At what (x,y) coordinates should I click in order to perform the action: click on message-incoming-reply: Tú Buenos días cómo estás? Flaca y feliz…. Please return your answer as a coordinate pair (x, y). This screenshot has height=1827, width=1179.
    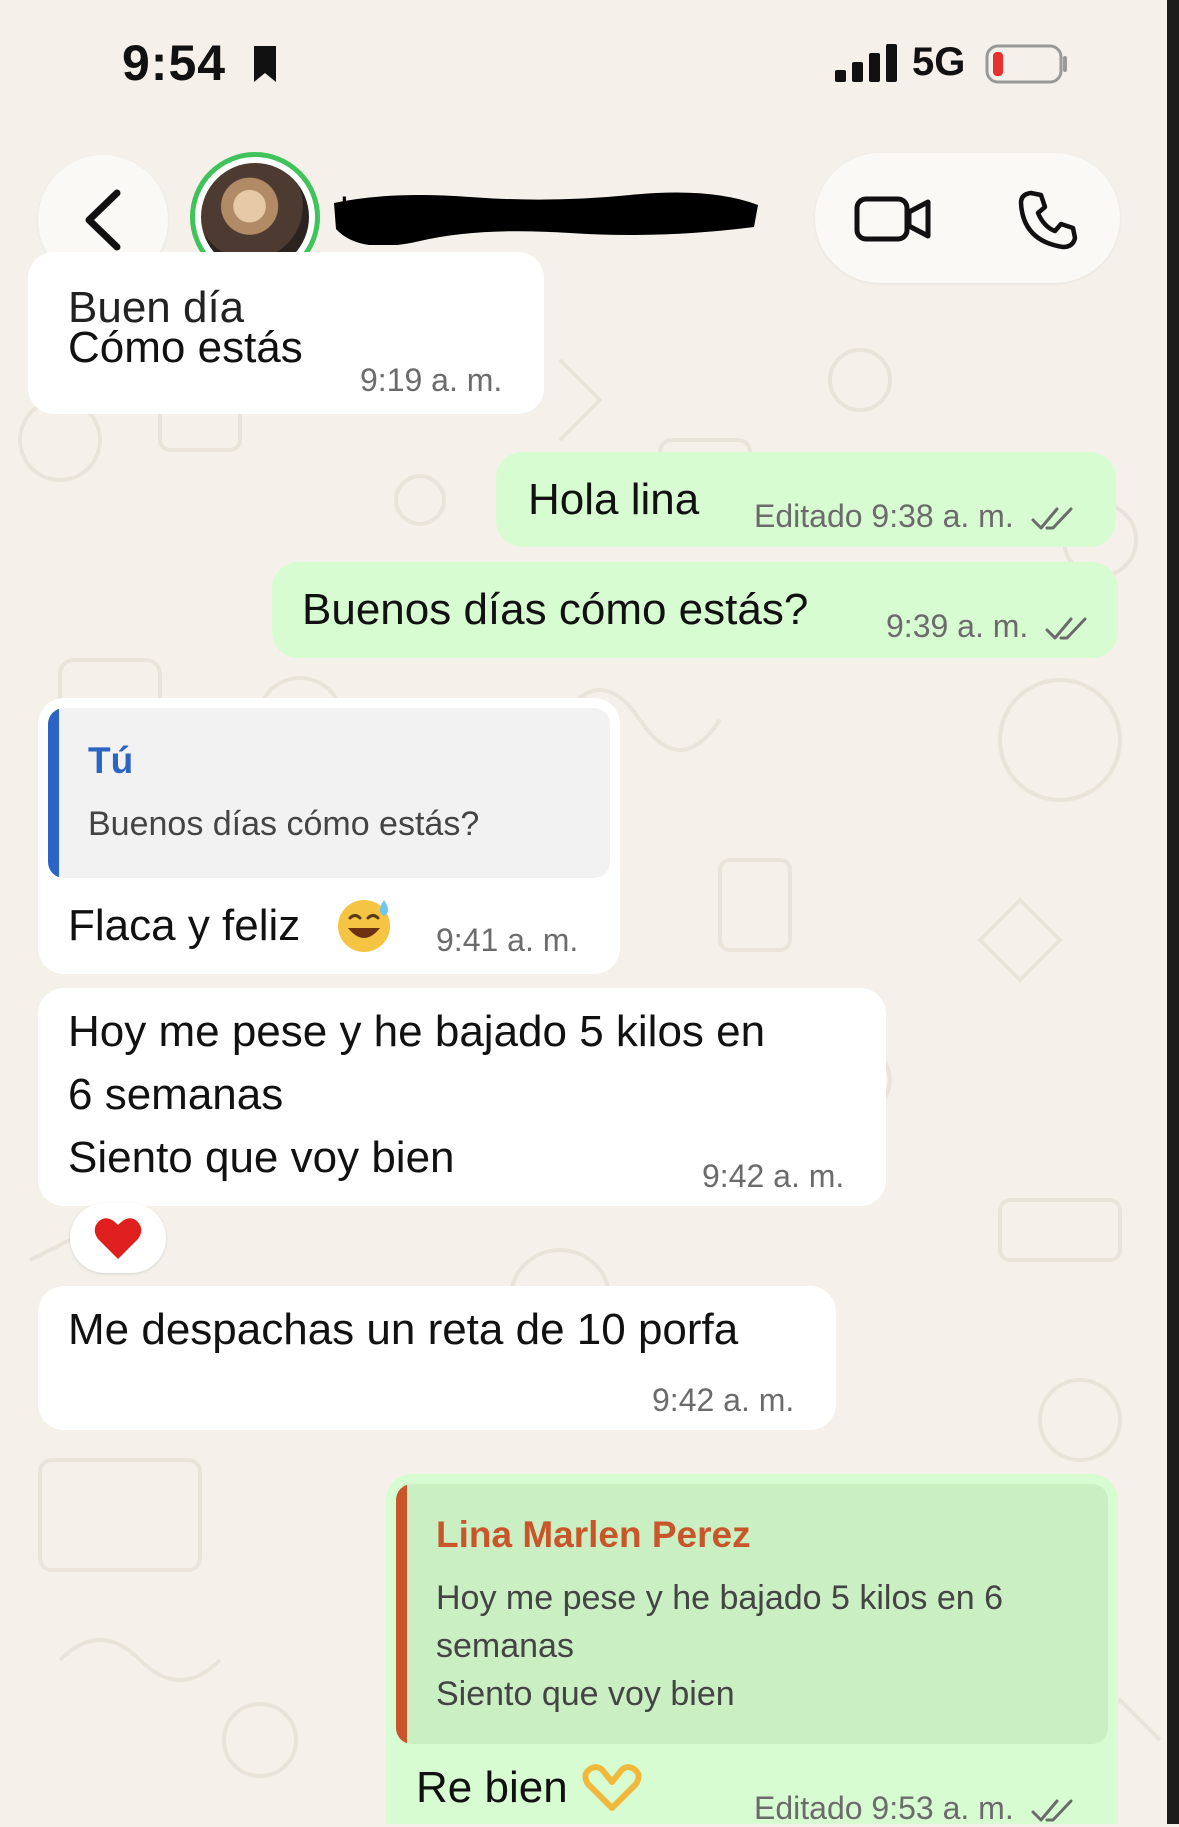
    Looking at the image, I should click on (329, 836).